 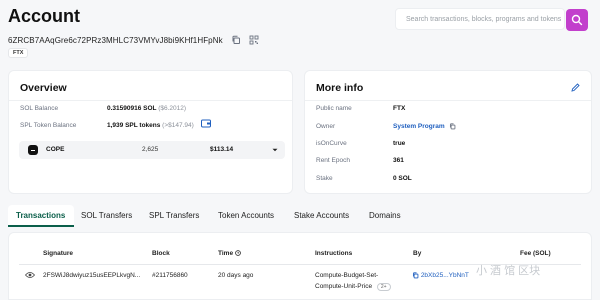 What do you see at coordinates (44, 16) in the screenshot?
I see `page-title: Account` at bounding box center [44, 16].